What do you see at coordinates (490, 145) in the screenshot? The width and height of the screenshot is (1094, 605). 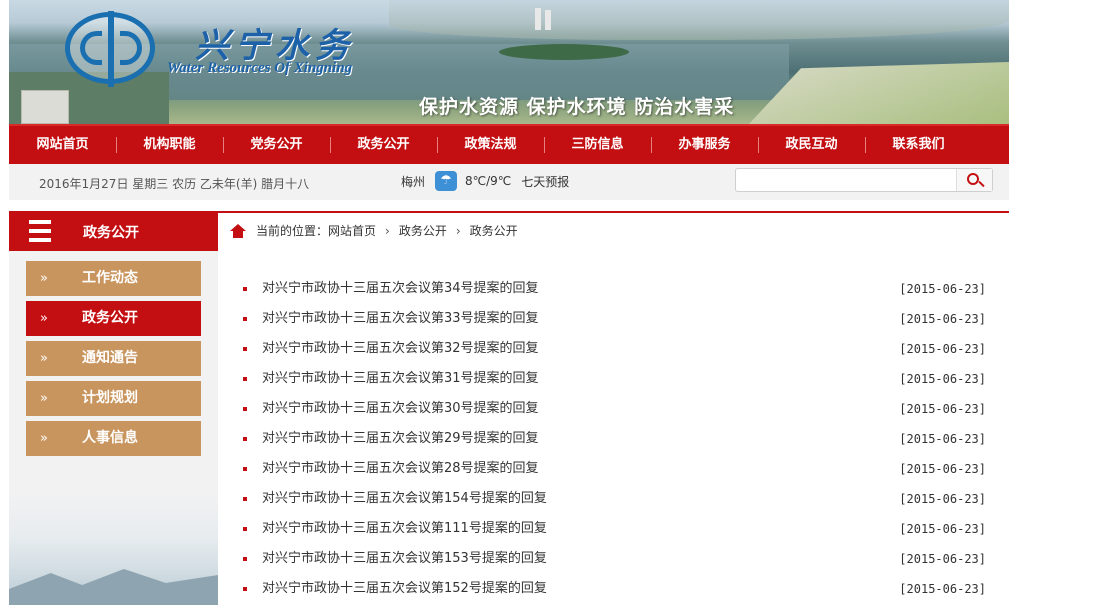 I see `nav-item: 政策法规` at bounding box center [490, 145].